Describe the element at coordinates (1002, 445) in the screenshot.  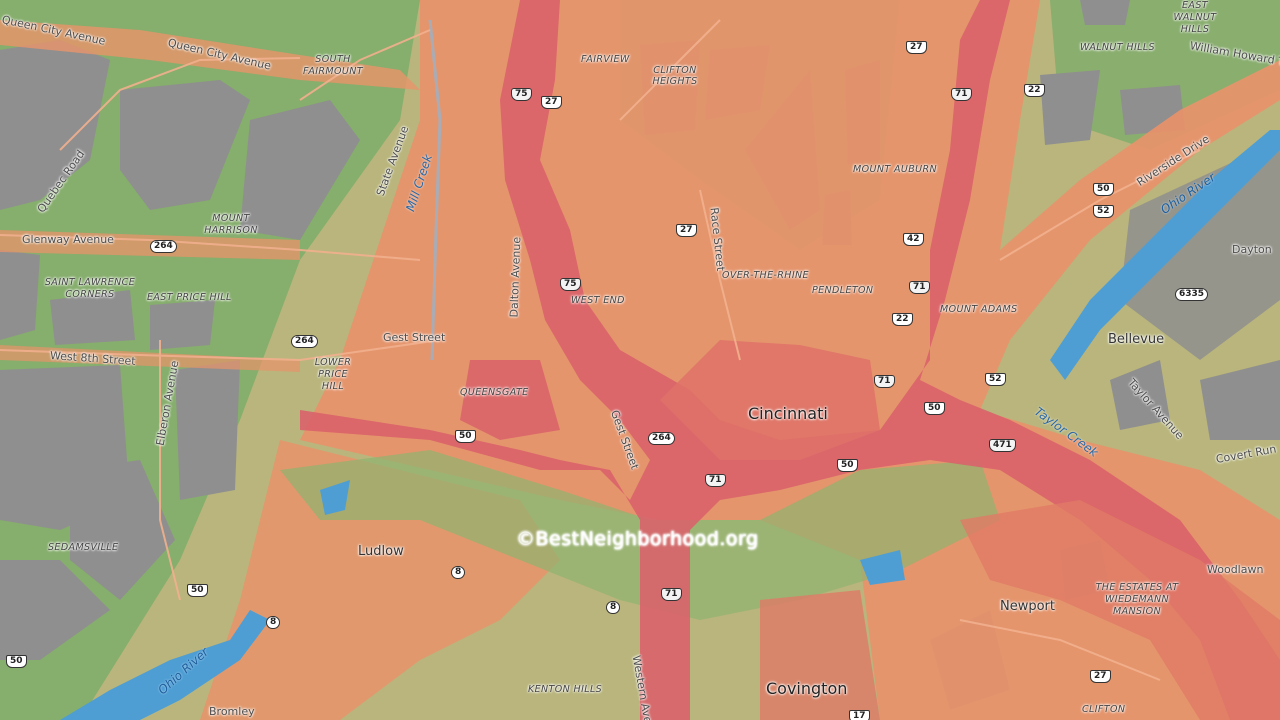
I see `route-shield-i471: 471` at that location.